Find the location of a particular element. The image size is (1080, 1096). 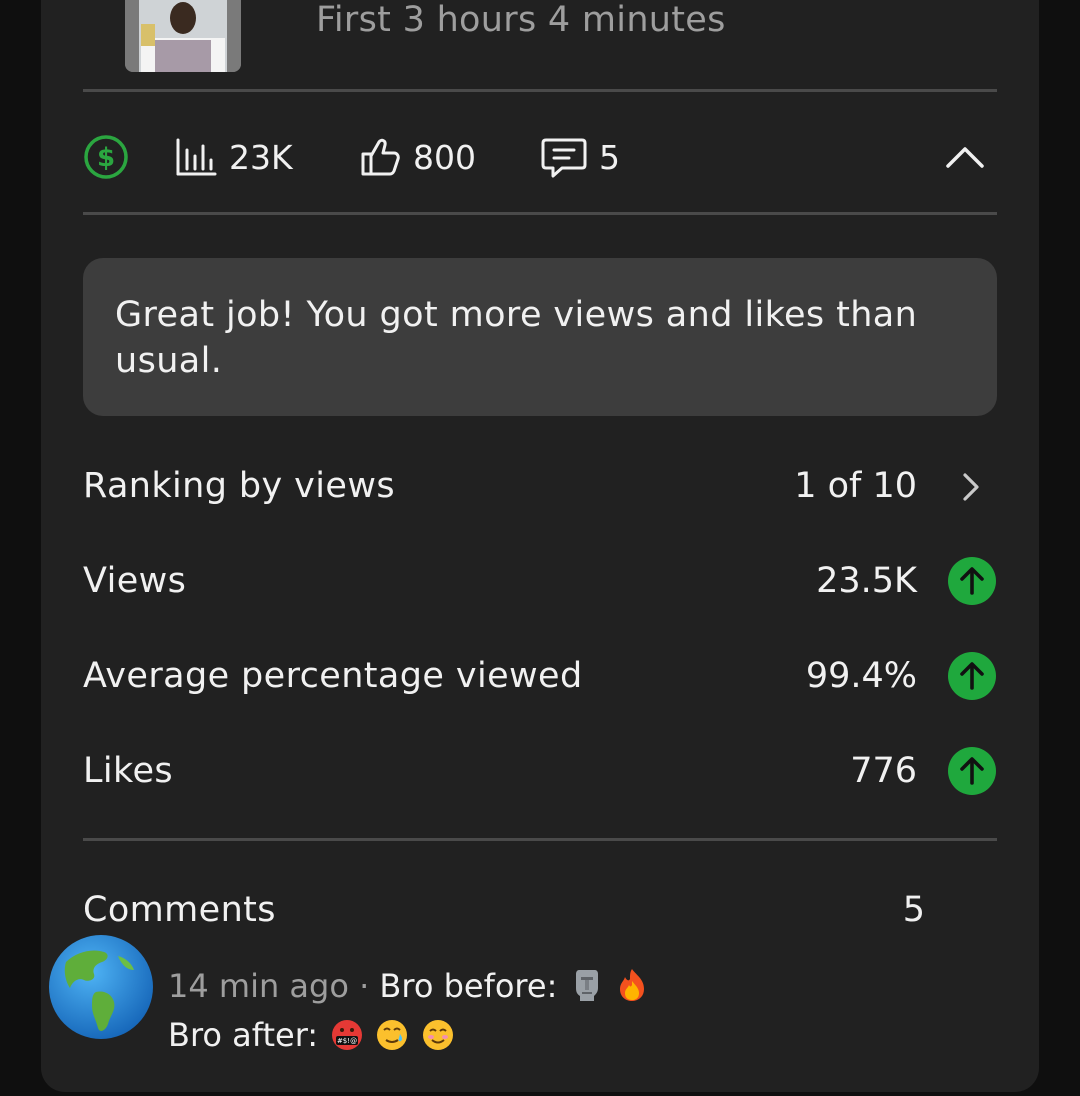

metric-value: 23.5K is located at coordinates (866, 581).